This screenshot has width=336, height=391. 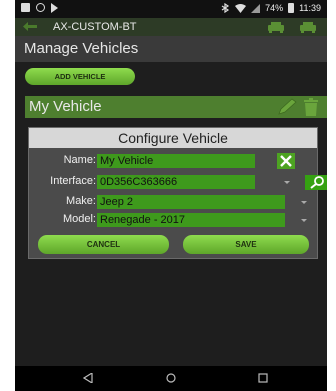 I want to click on edit-pencil-icon, so click(x=287, y=107).